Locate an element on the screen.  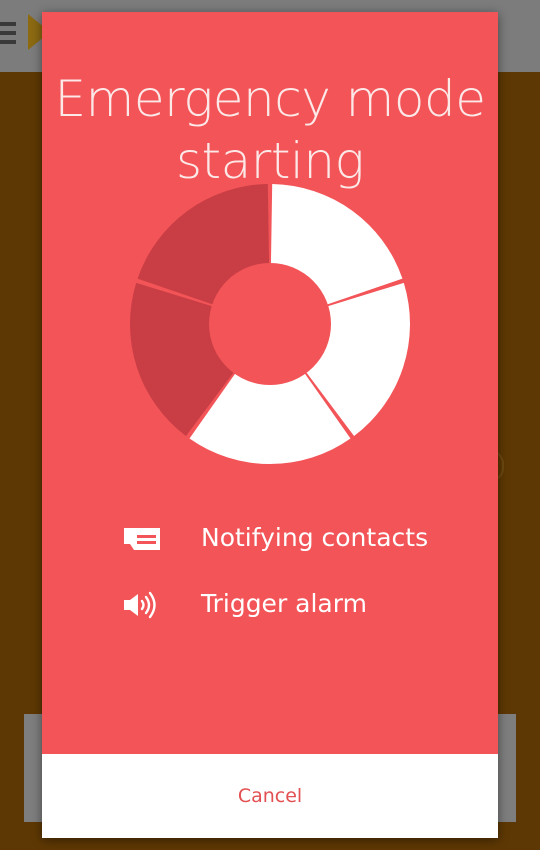
status-label: Notifying contacts is located at coordinates (315, 537).